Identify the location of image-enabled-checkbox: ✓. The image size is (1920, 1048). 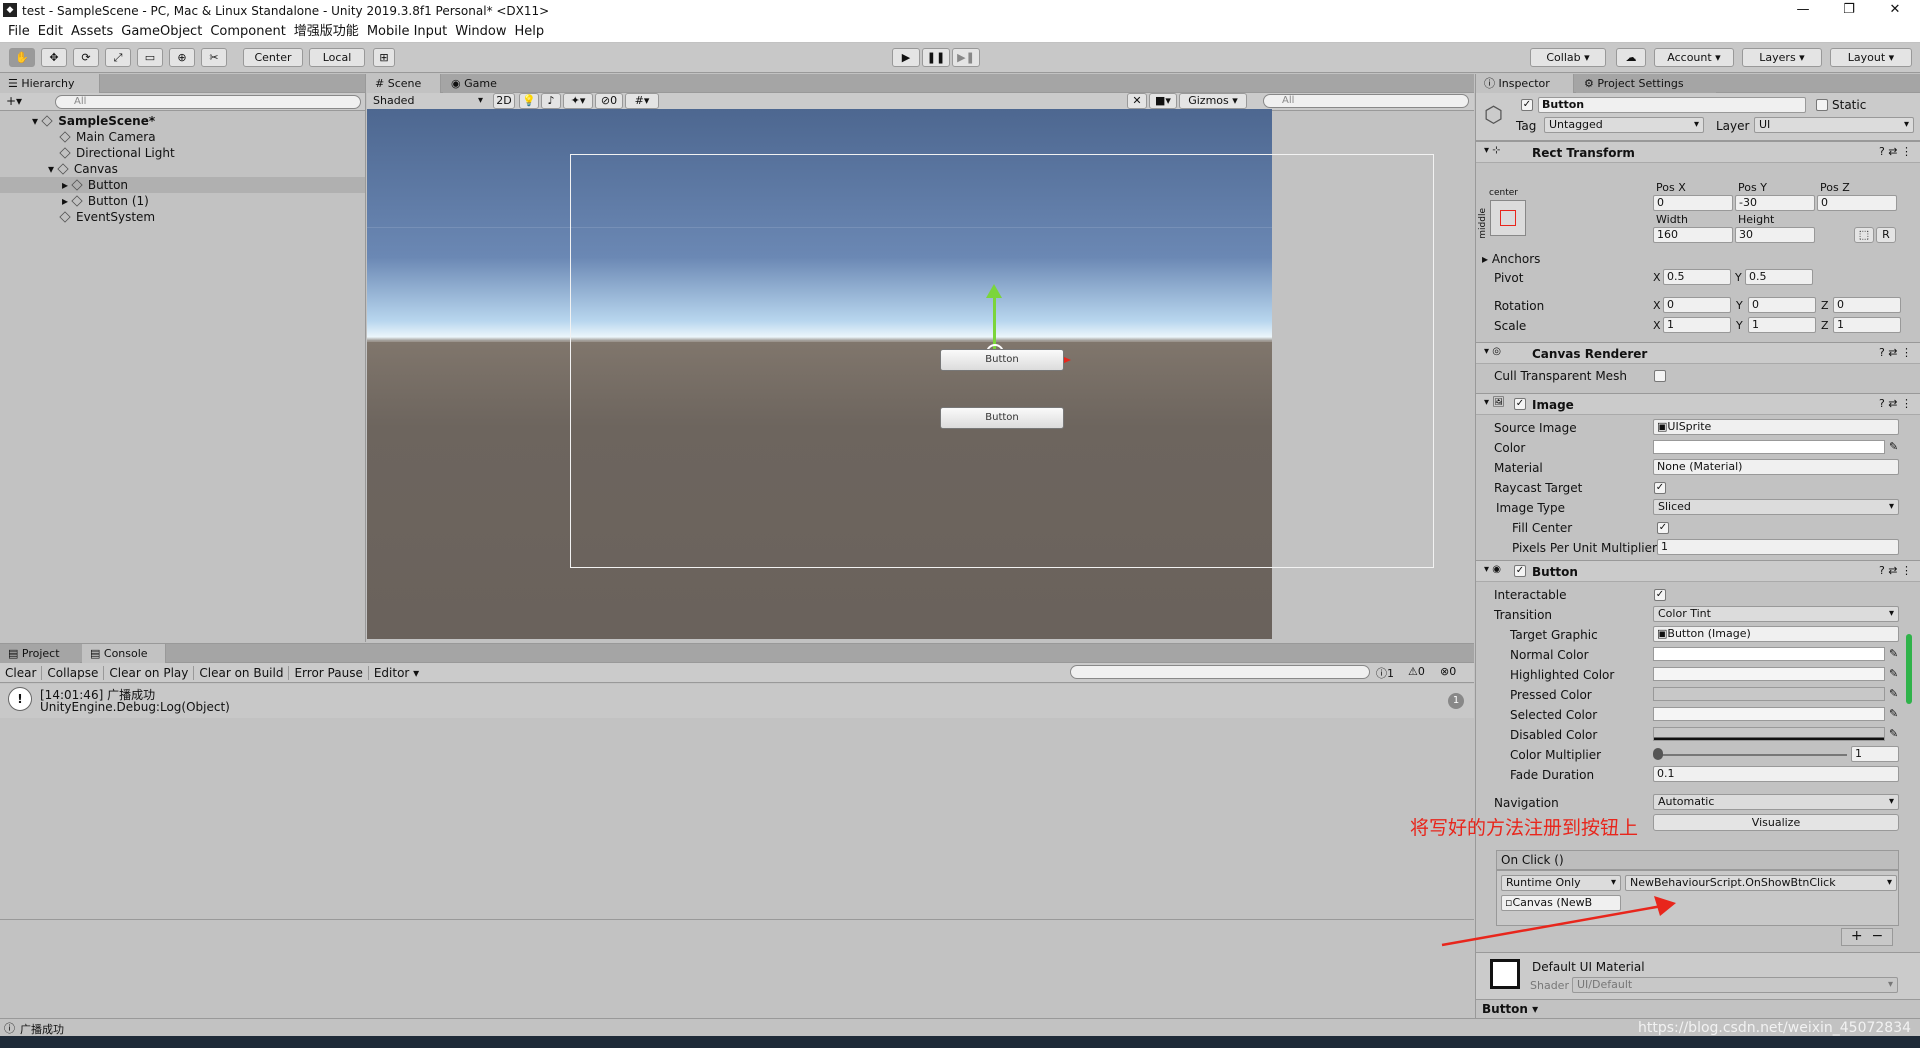
(1520, 404).